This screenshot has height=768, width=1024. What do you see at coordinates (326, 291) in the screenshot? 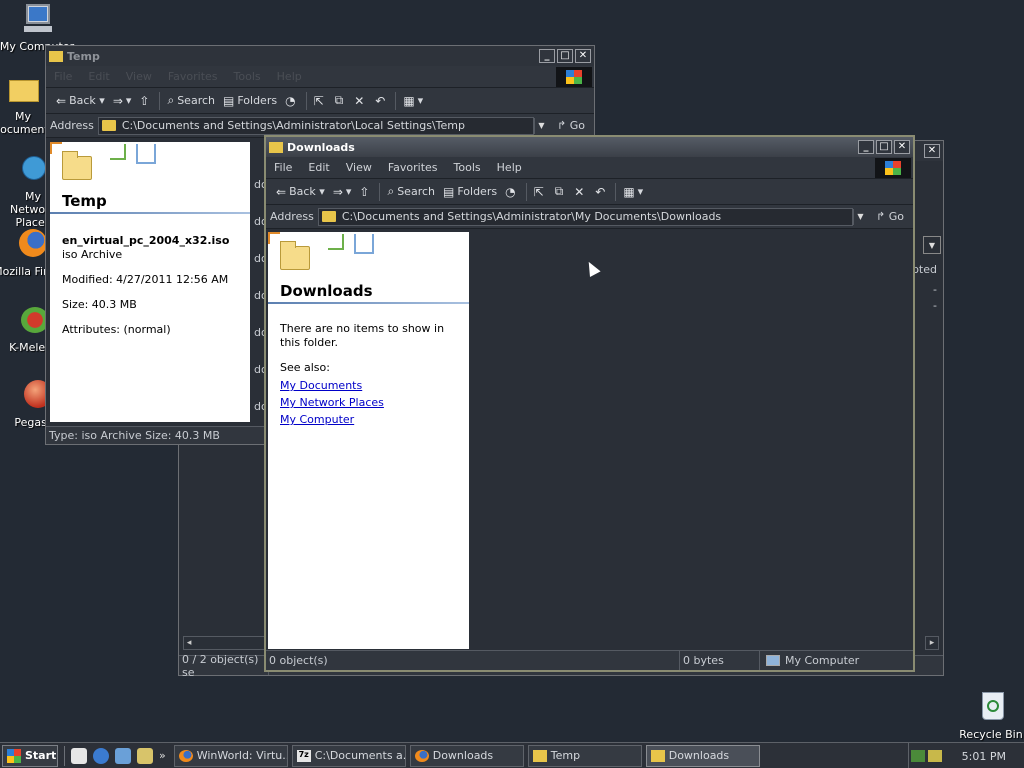
I see `pane-title: Downloads` at bounding box center [326, 291].